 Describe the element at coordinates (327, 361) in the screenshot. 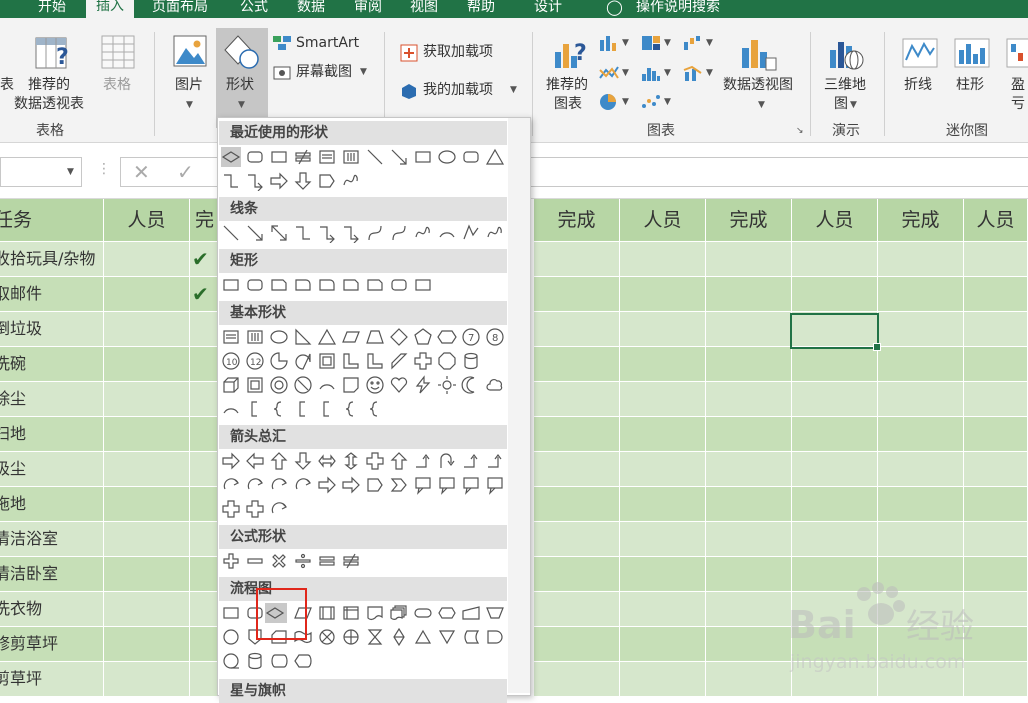

I see `shape-frame-icon` at that location.